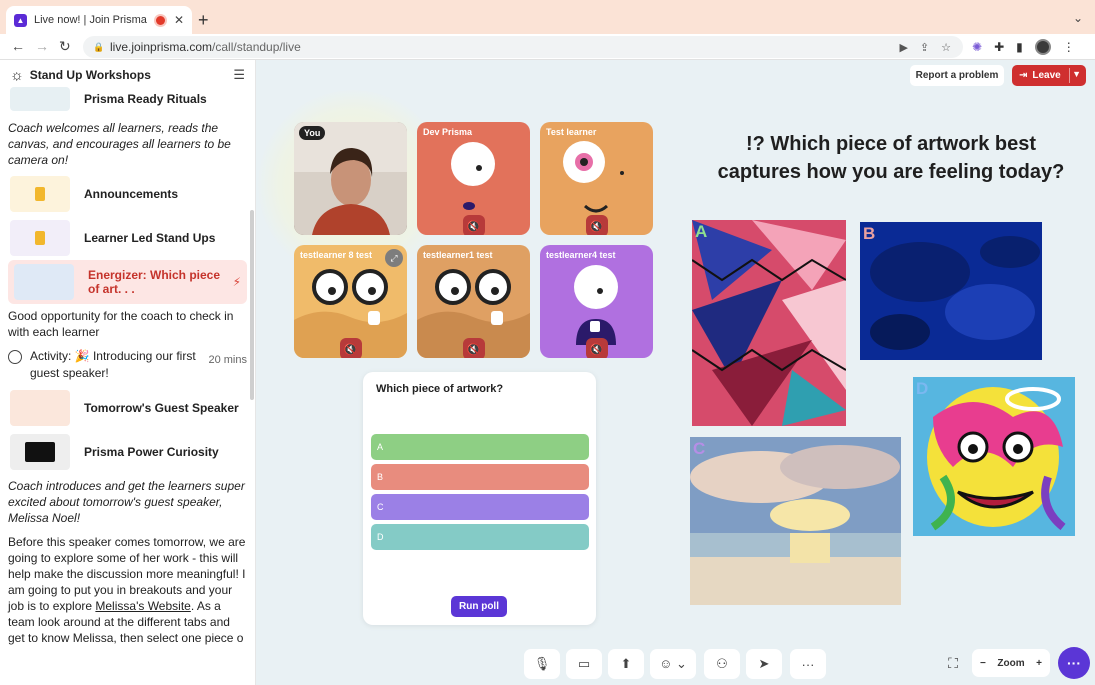 Image resolution: width=1095 pixels, height=685 pixels. What do you see at coordinates (1069, 47) in the screenshot?
I see `browser-menu-icon: ⋮` at bounding box center [1069, 47].